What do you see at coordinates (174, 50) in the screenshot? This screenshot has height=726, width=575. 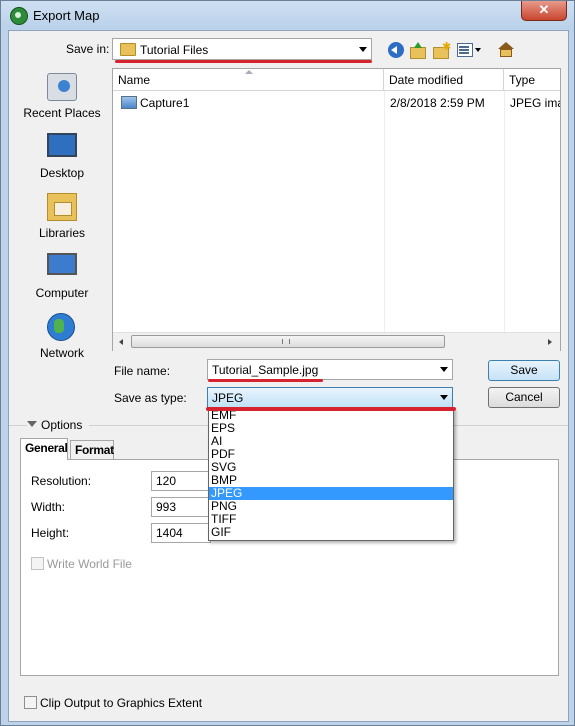 I see `save-in-value: Tutorial Files` at bounding box center [174, 50].